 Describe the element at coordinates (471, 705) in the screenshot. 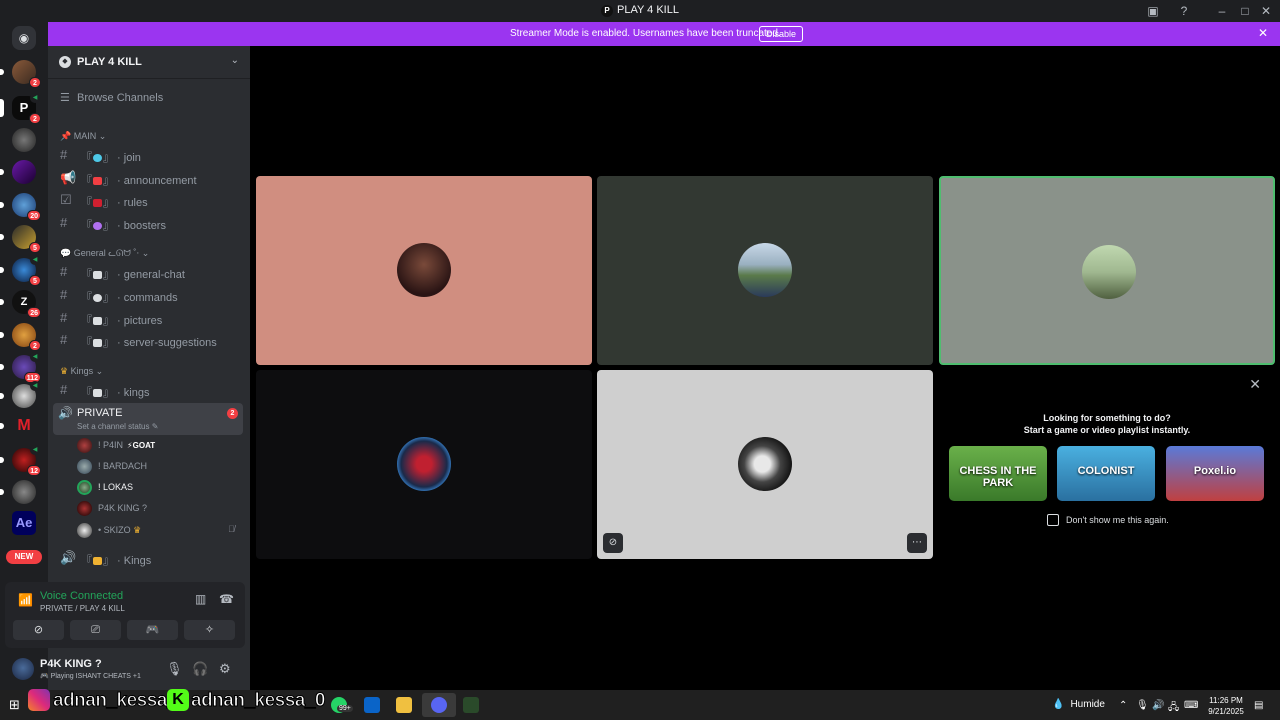

I see `app-taskbar-icon` at that location.